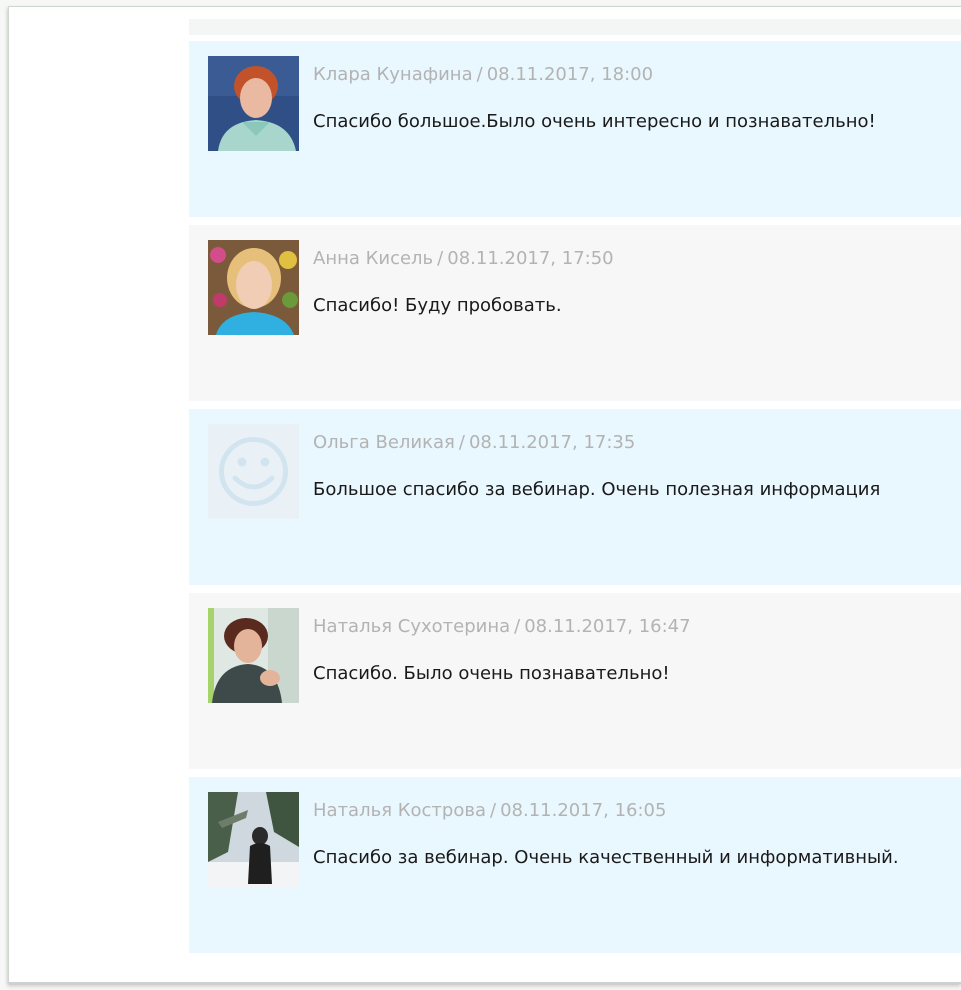 The height and width of the screenshot is (990, 961). Describe the element at coordinates (575, 27) in the screenshot. I see `top-strip` at that location.